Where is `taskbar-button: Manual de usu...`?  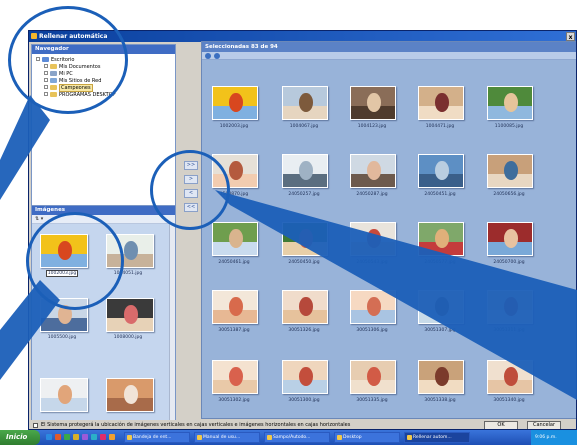
taskbar-button: Manual de usu... is located at coordinates (227, 437).